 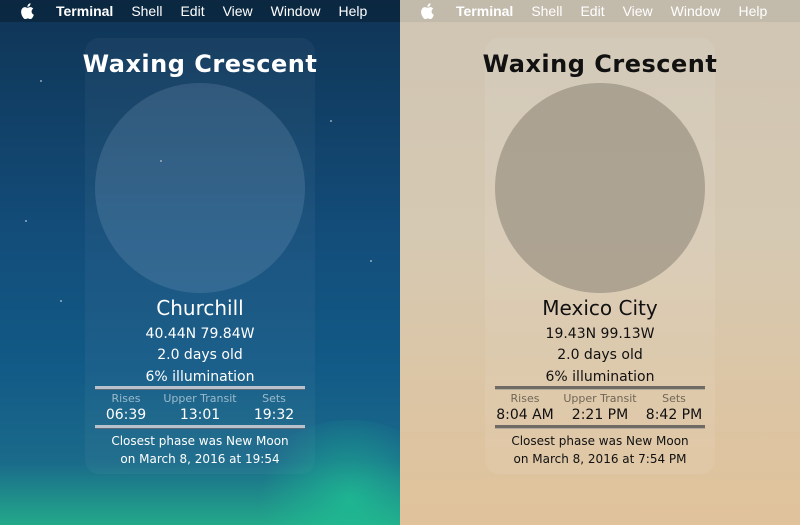 I want to click on upper-transit-column: Upper Transit 2:21 PM, so click(x=600, y=407).